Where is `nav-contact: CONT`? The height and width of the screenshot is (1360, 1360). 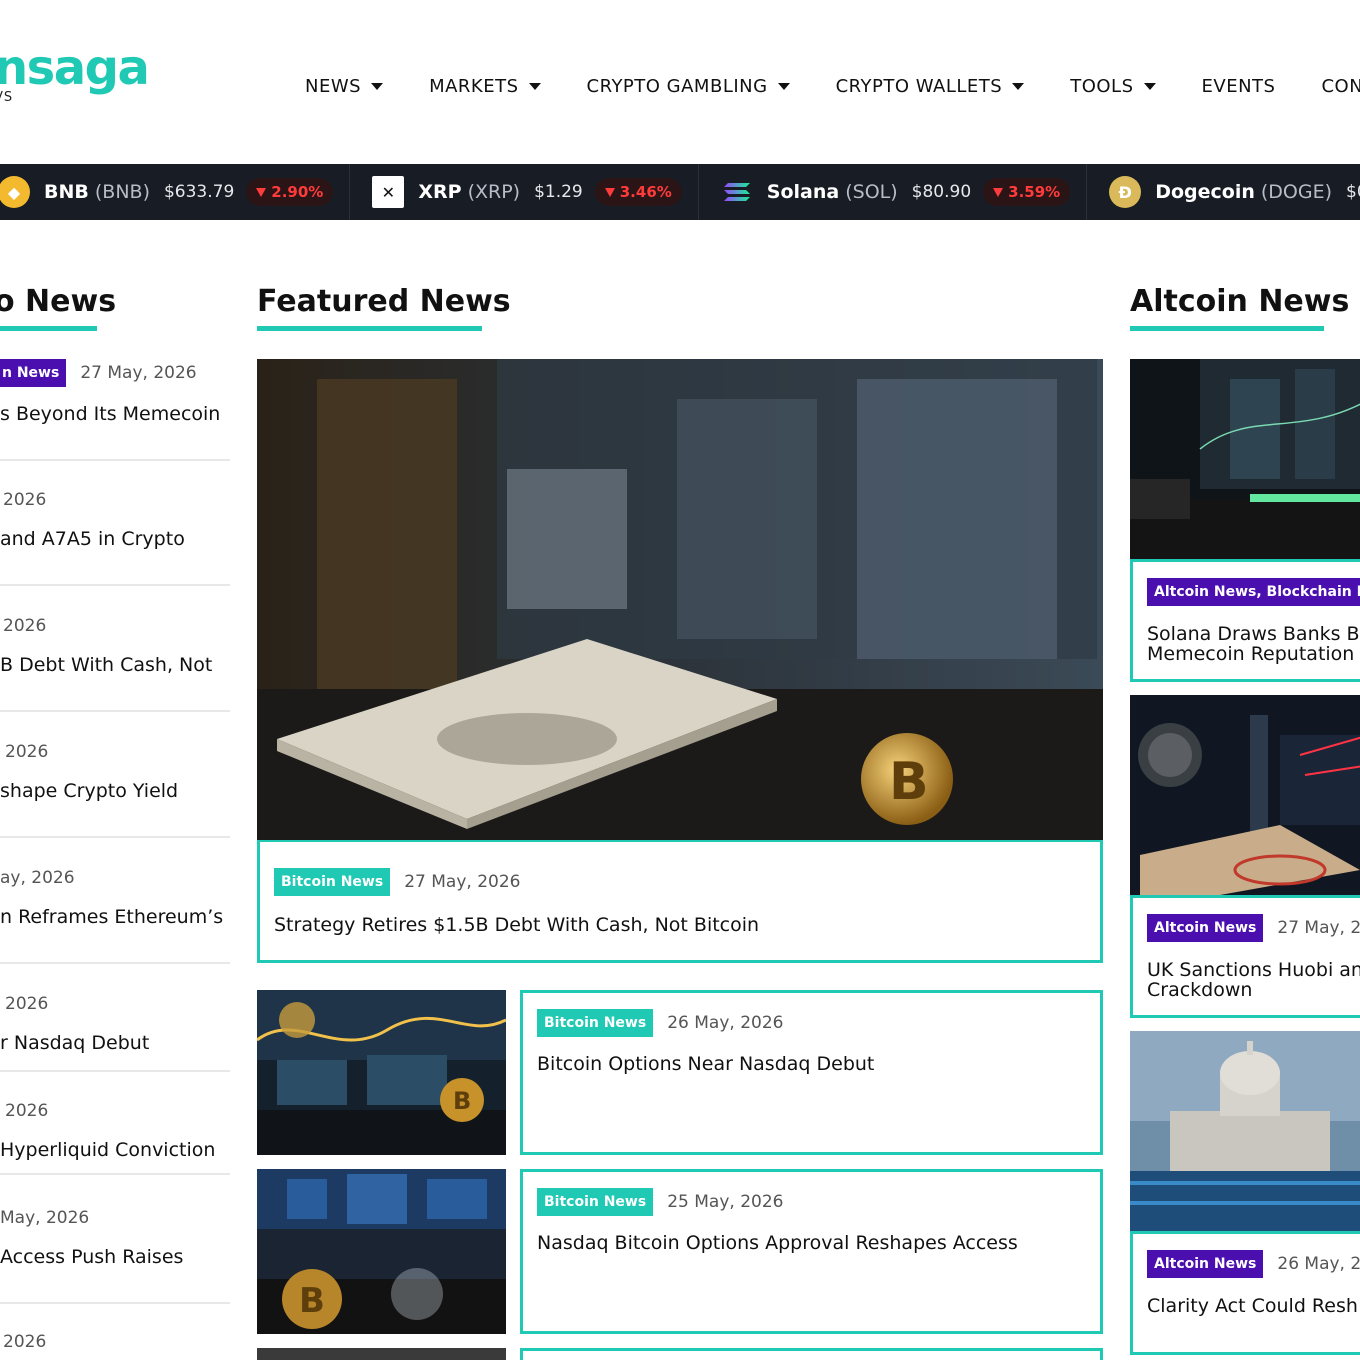
nav-contact: CONT is located at coordinates (1340, 86).